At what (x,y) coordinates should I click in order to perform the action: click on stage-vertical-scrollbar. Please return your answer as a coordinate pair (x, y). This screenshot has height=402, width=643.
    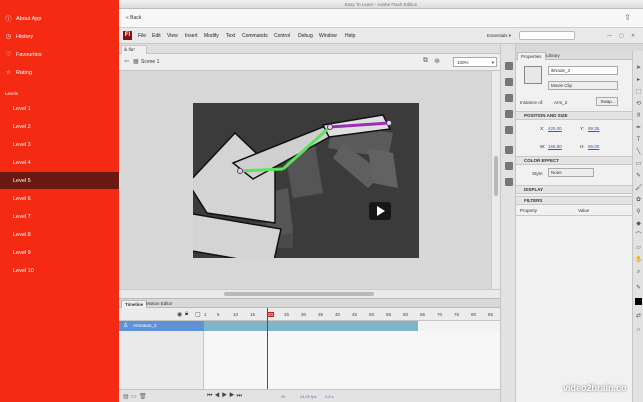
    Looking at the image, I should click on (495, 180).